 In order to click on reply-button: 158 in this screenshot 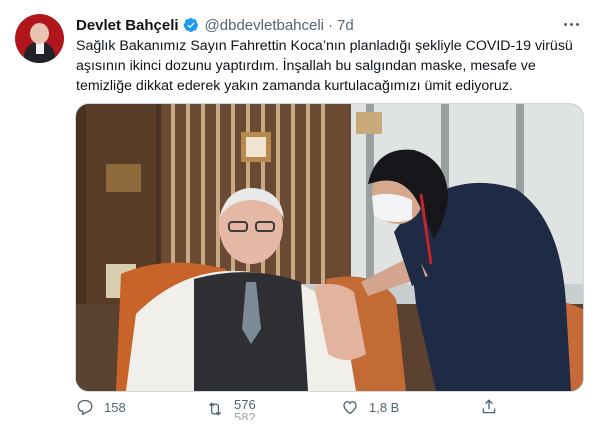, I will do `click(101, 407)`.